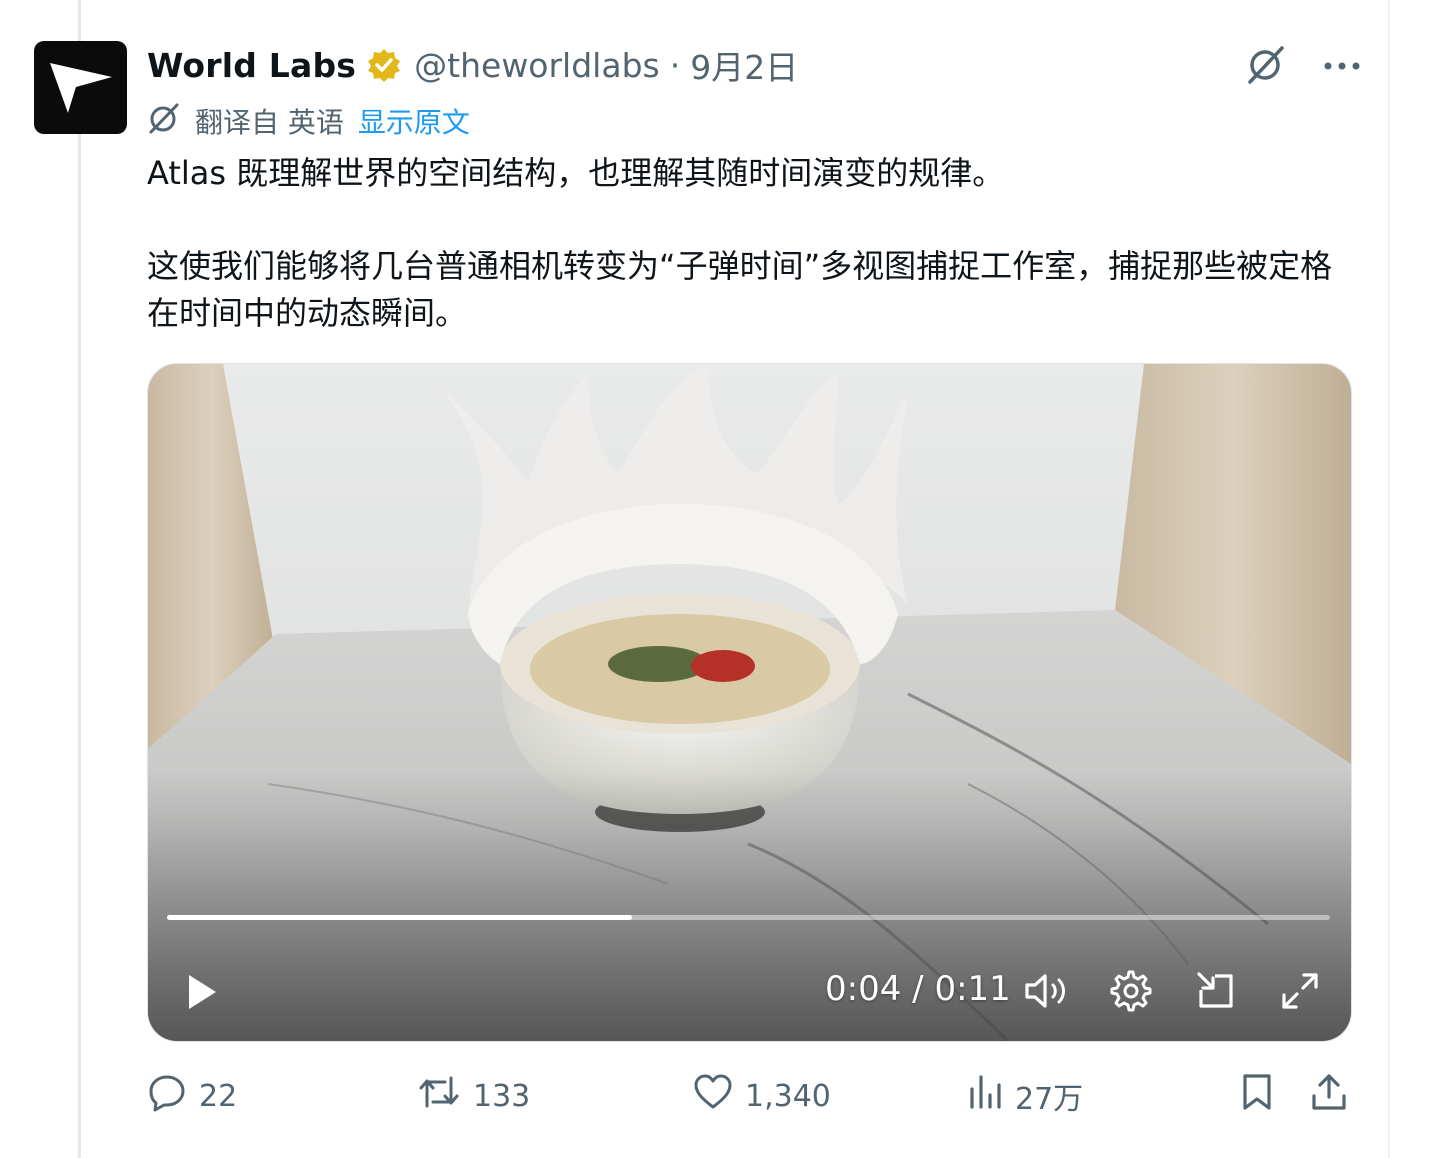  I want to click on like-icon, so click(713, 1096).